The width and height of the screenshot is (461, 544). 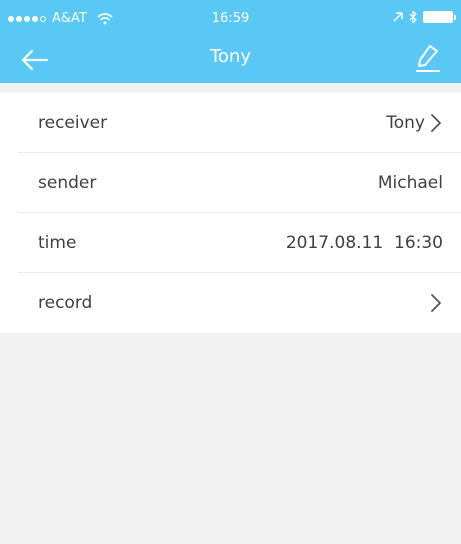 I want to click on status-bar: A&AT 16:59, so click(x=230, y=19).